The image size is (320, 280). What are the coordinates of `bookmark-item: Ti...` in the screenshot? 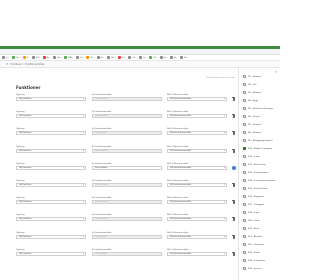 It's located at (26, 57).